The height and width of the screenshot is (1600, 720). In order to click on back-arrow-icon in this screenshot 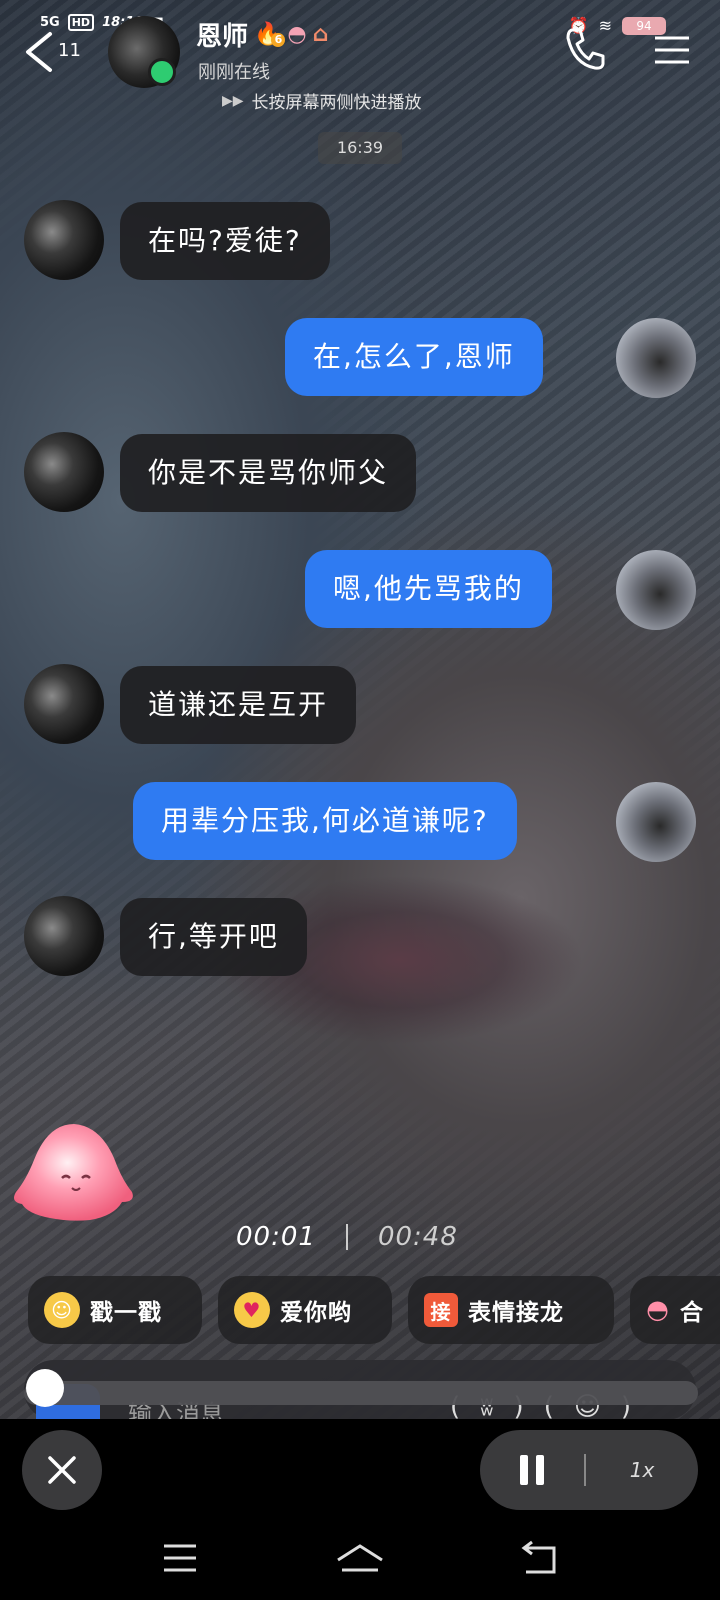, I will do `click(538, 1557)`.